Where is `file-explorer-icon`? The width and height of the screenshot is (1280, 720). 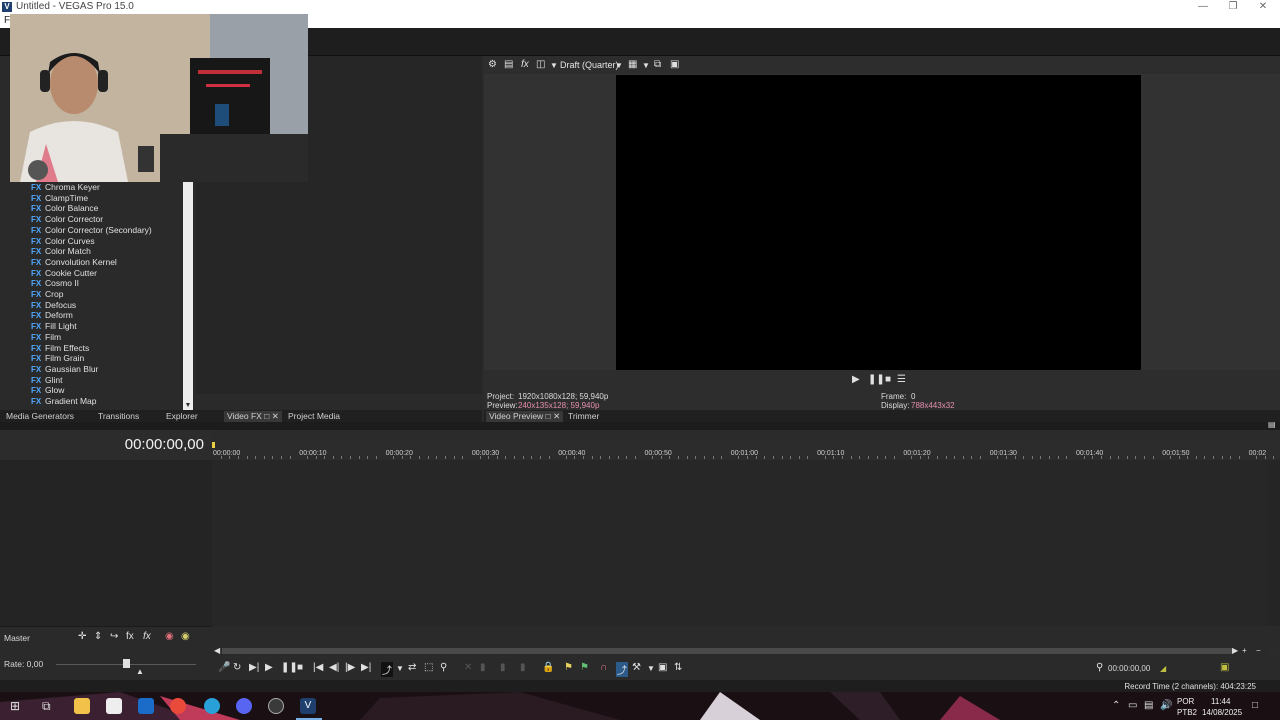 file-explorer-icon is located at coordinates (82, 706).